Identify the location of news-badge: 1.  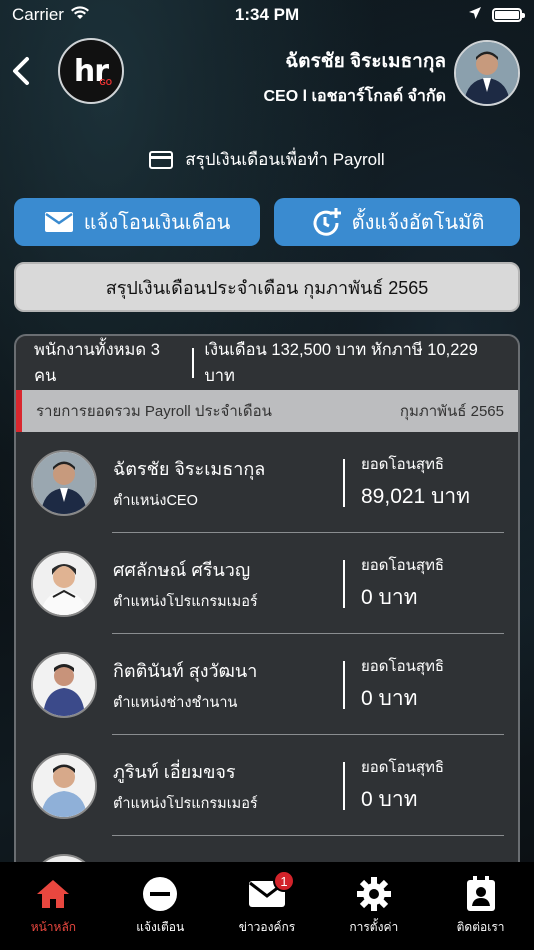
(283, 881).